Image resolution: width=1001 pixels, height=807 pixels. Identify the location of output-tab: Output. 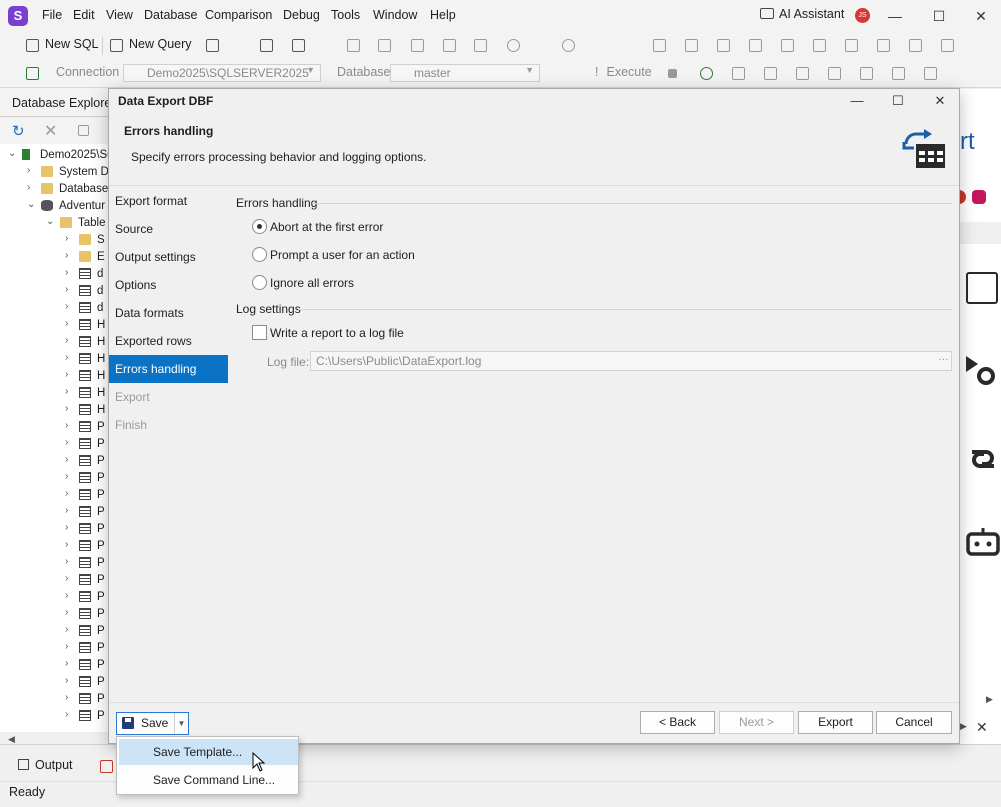
(45, 765).